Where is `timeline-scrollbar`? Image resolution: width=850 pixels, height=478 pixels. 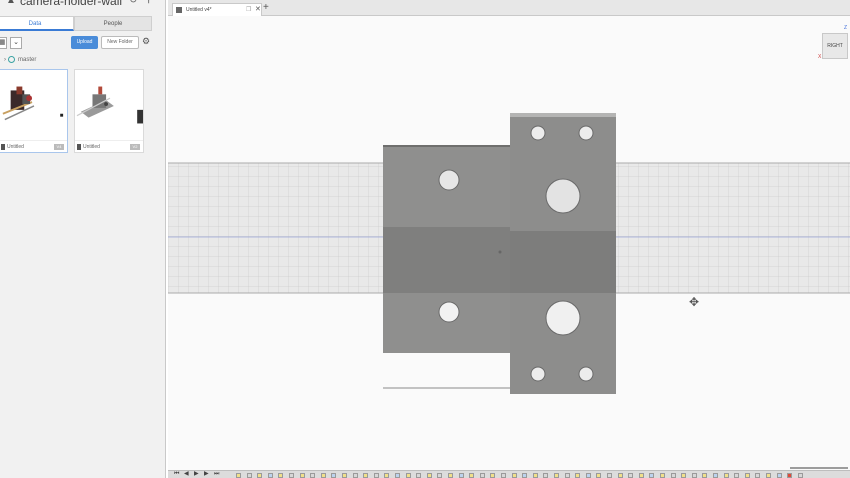 timeline-scrollbar is located at coordinates (819, 468).